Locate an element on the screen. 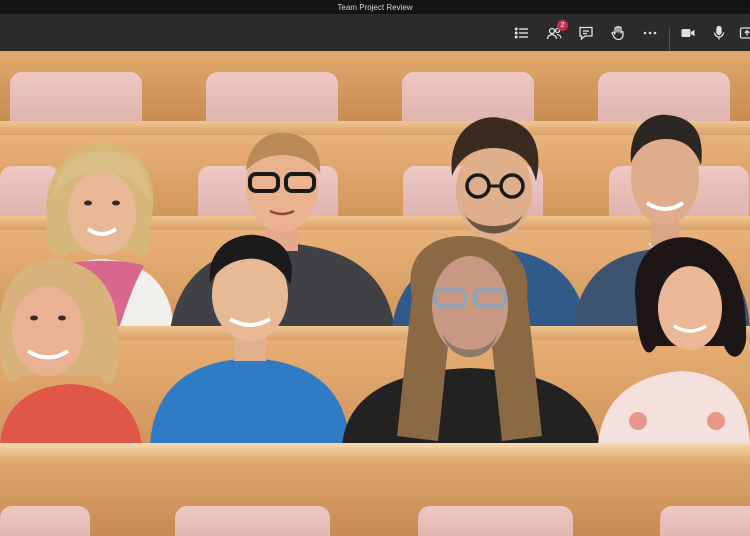 The height and width of the screenshot is (536, 750). share-button is located at coordinates (743, 33).